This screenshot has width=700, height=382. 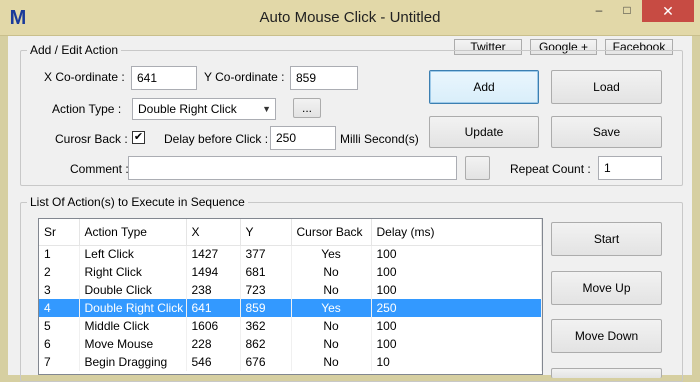 What do you see at coordinates (606, 87) in the screenshot?
I see `load-button: Load` at bounding box center [606, 87].